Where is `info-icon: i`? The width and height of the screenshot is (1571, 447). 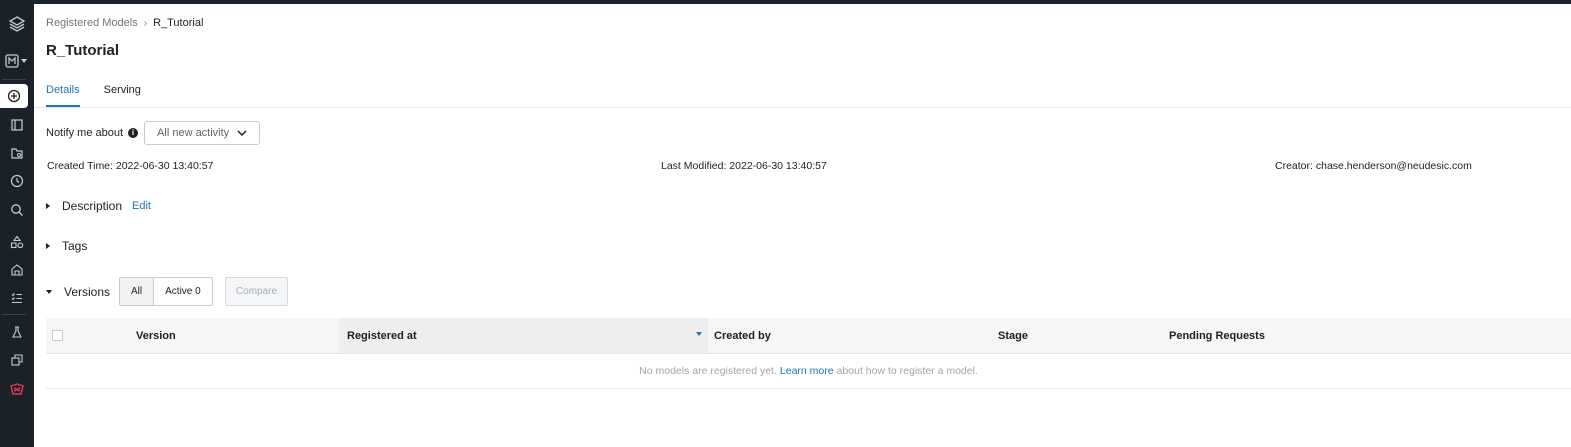
info-icon: i is located at coordinates (133, 133).